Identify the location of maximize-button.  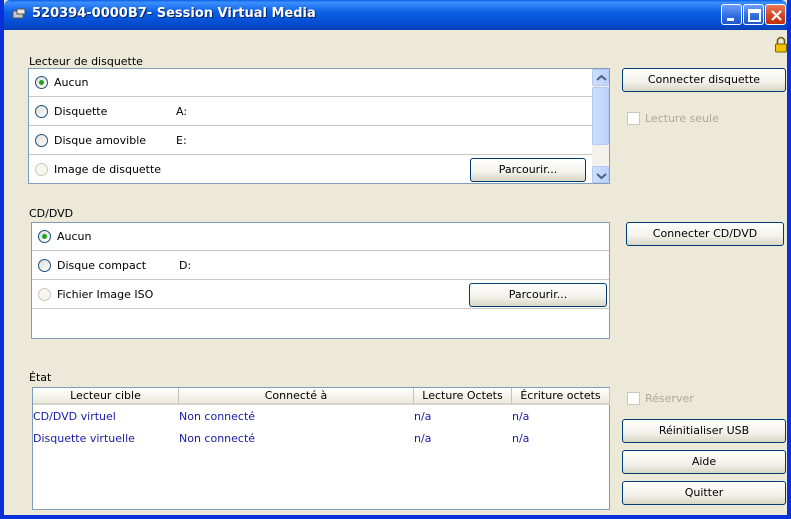
(753, 14).